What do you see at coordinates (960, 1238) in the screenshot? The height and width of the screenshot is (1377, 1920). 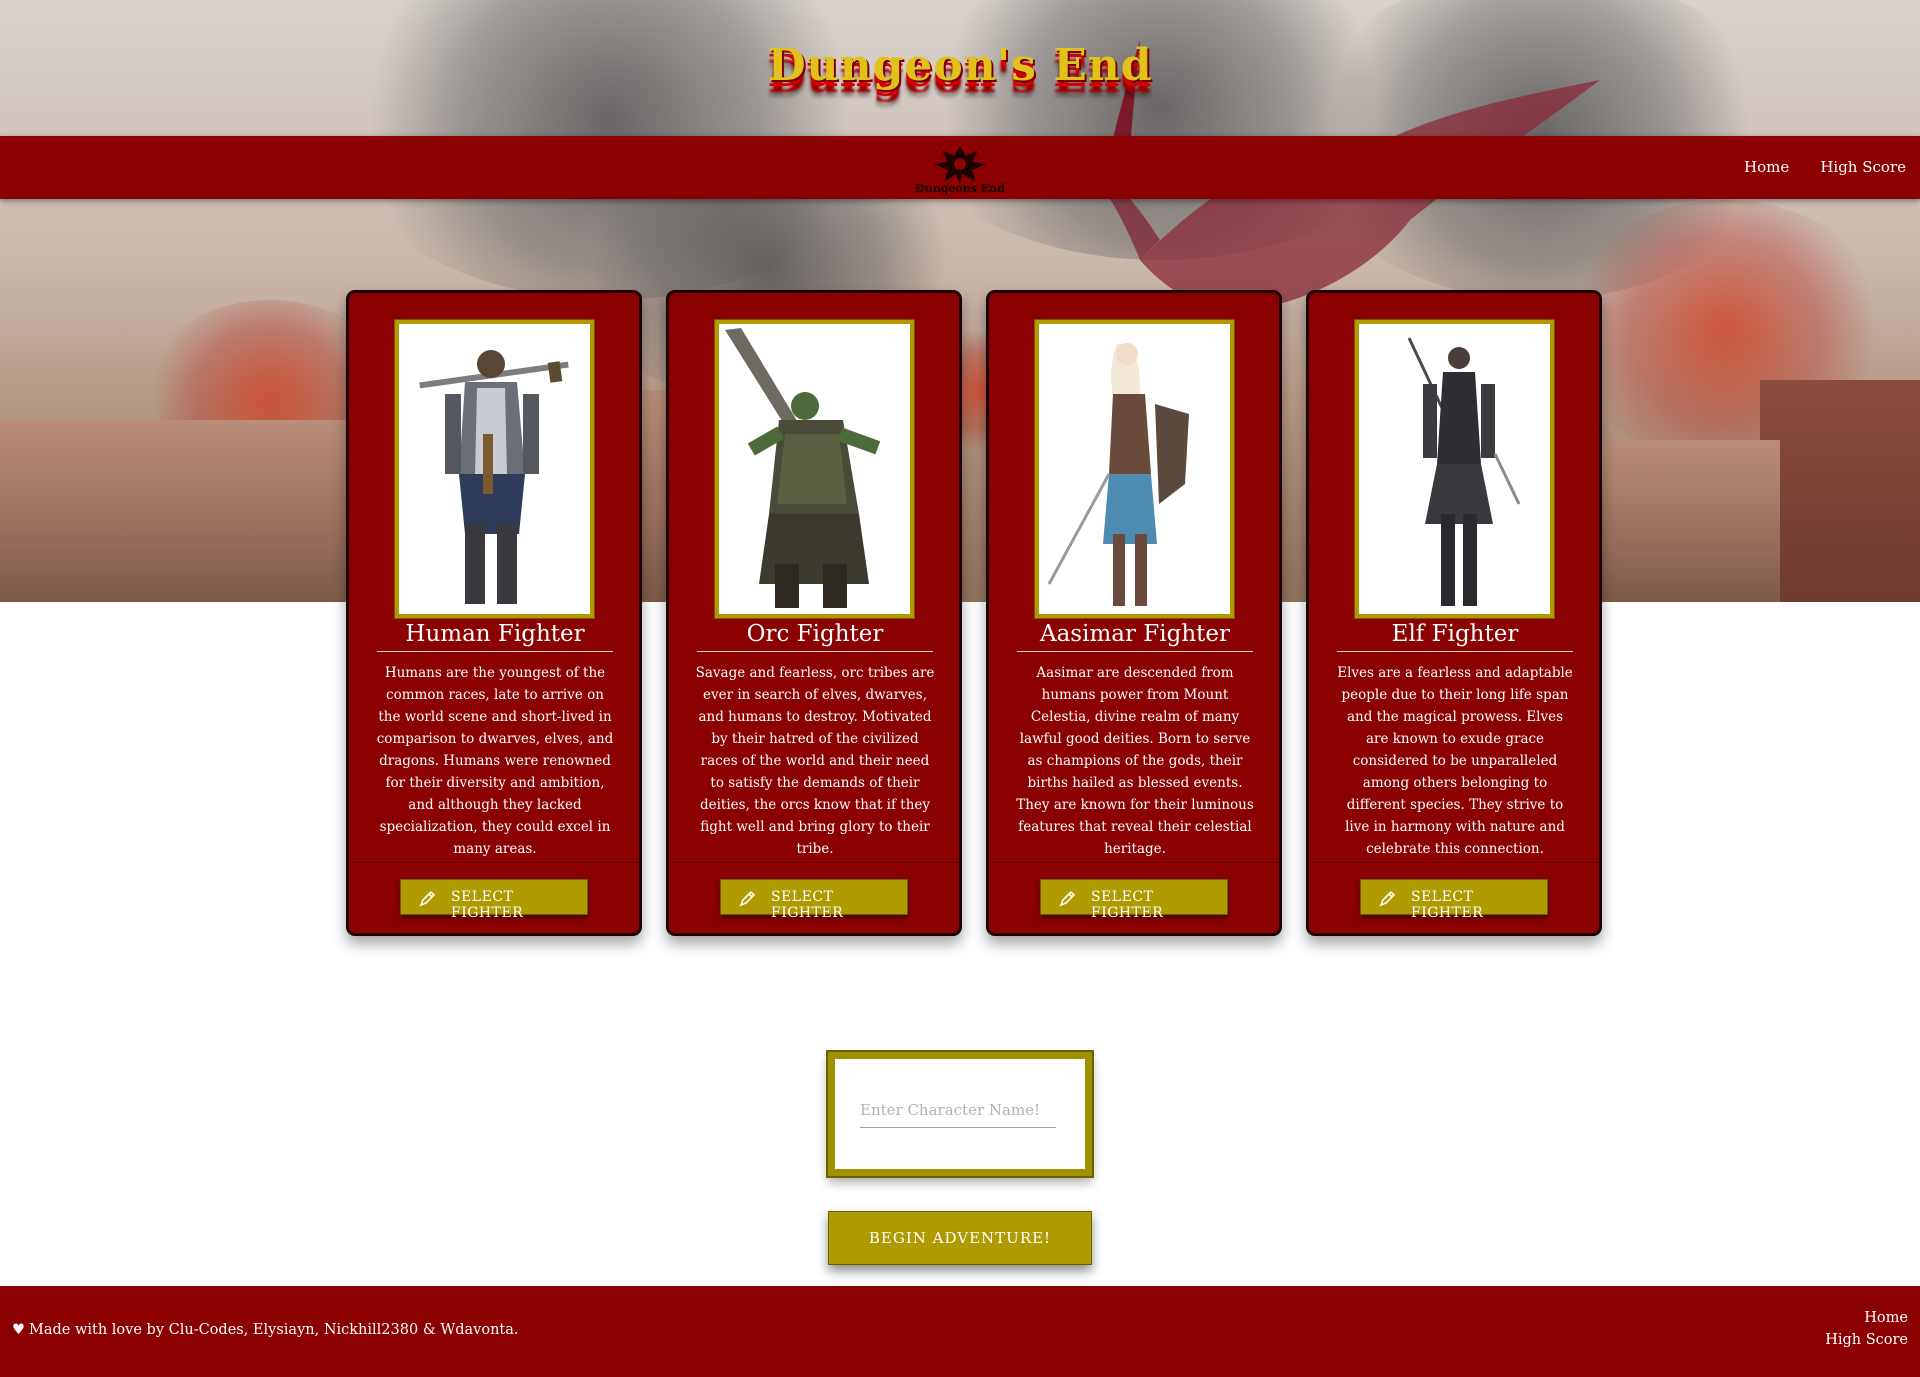 I see `begin-adventure-button: BEGIN ADVENTURE!` at bounding box center [960, 1238].